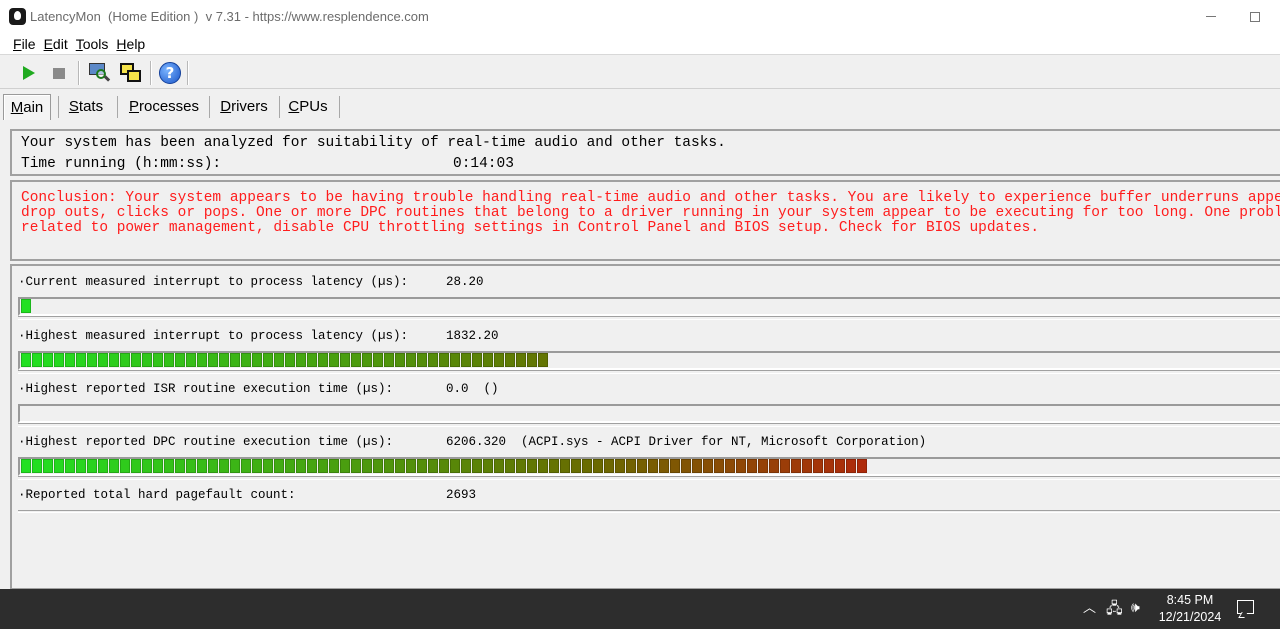 This screenshot has width=1280, height=629. I want to click on help-icon: ?, so click(170, 73).